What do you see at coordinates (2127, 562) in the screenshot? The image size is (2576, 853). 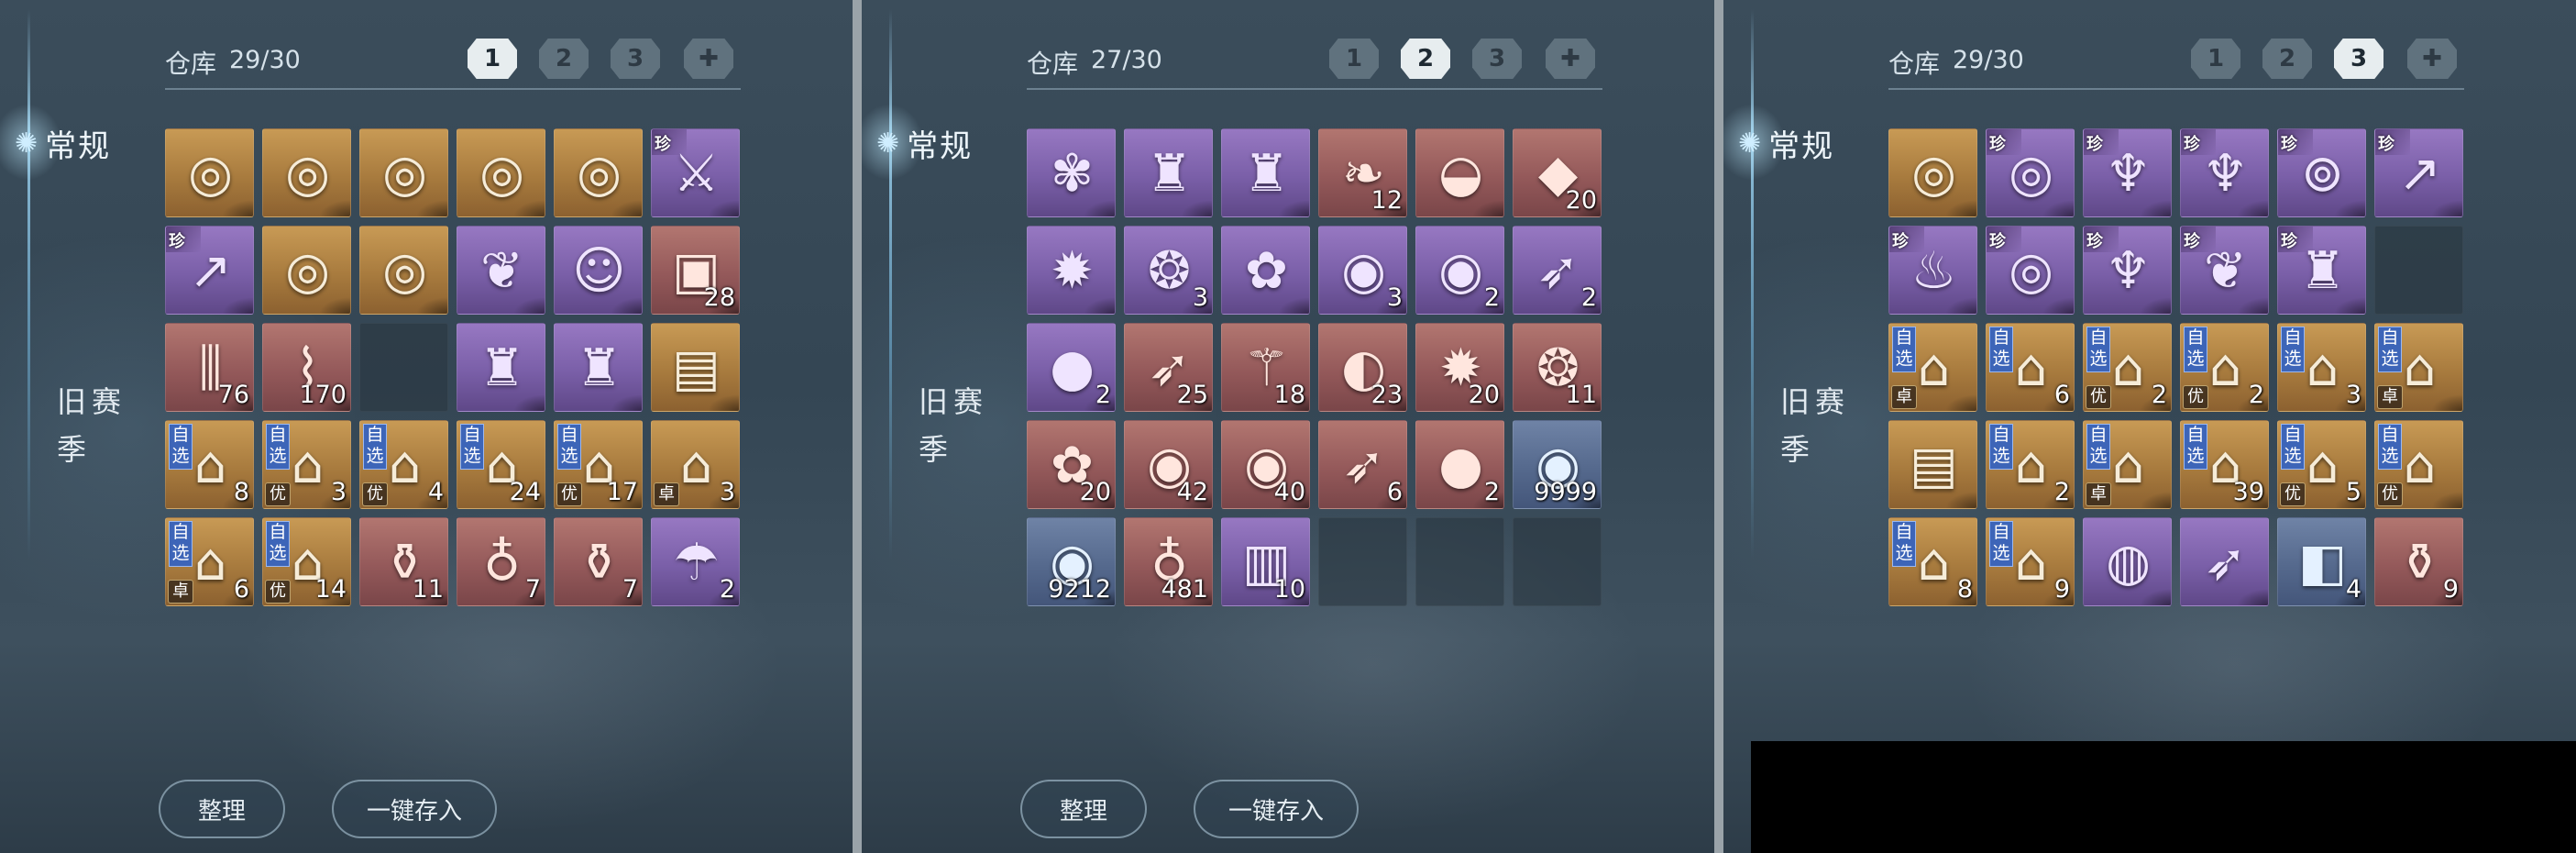 I see `item-slot: ◍` at bounding box center [2127, 562].